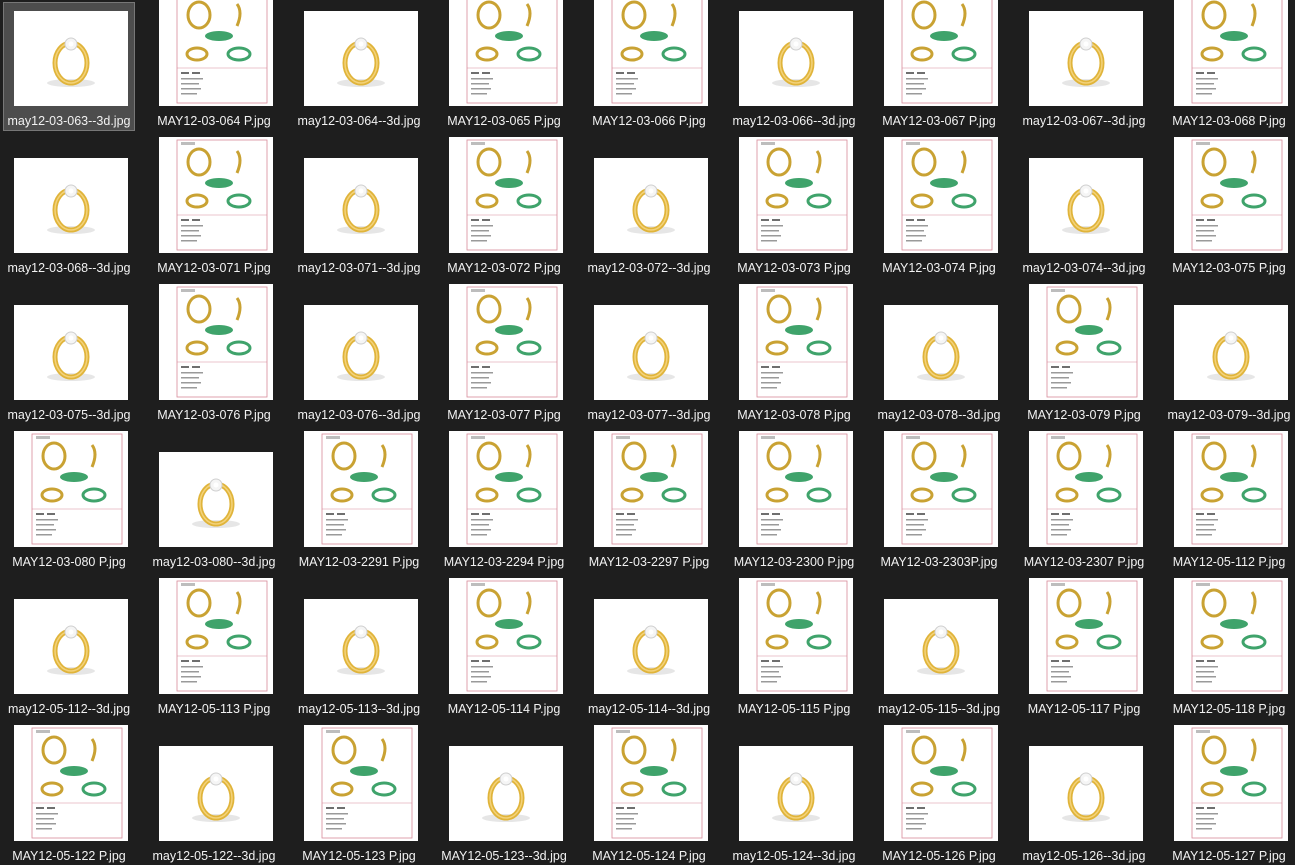  Describe the element at coordinates (359, 360) in the screenshot. I see `file-item: may12-03-076--3d.jpg` at that location.